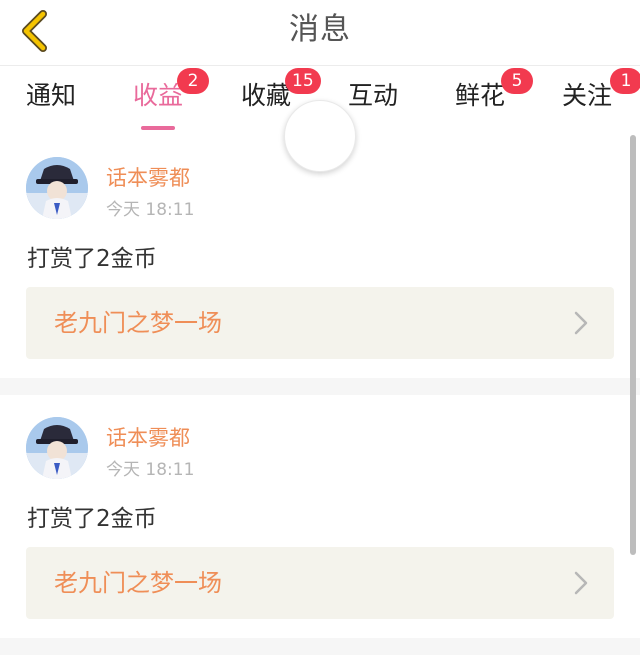  What do you see at coordinates (587, 95) in the screenshot?
I see `tab-label: 关注` at bounding box center [587, 95].